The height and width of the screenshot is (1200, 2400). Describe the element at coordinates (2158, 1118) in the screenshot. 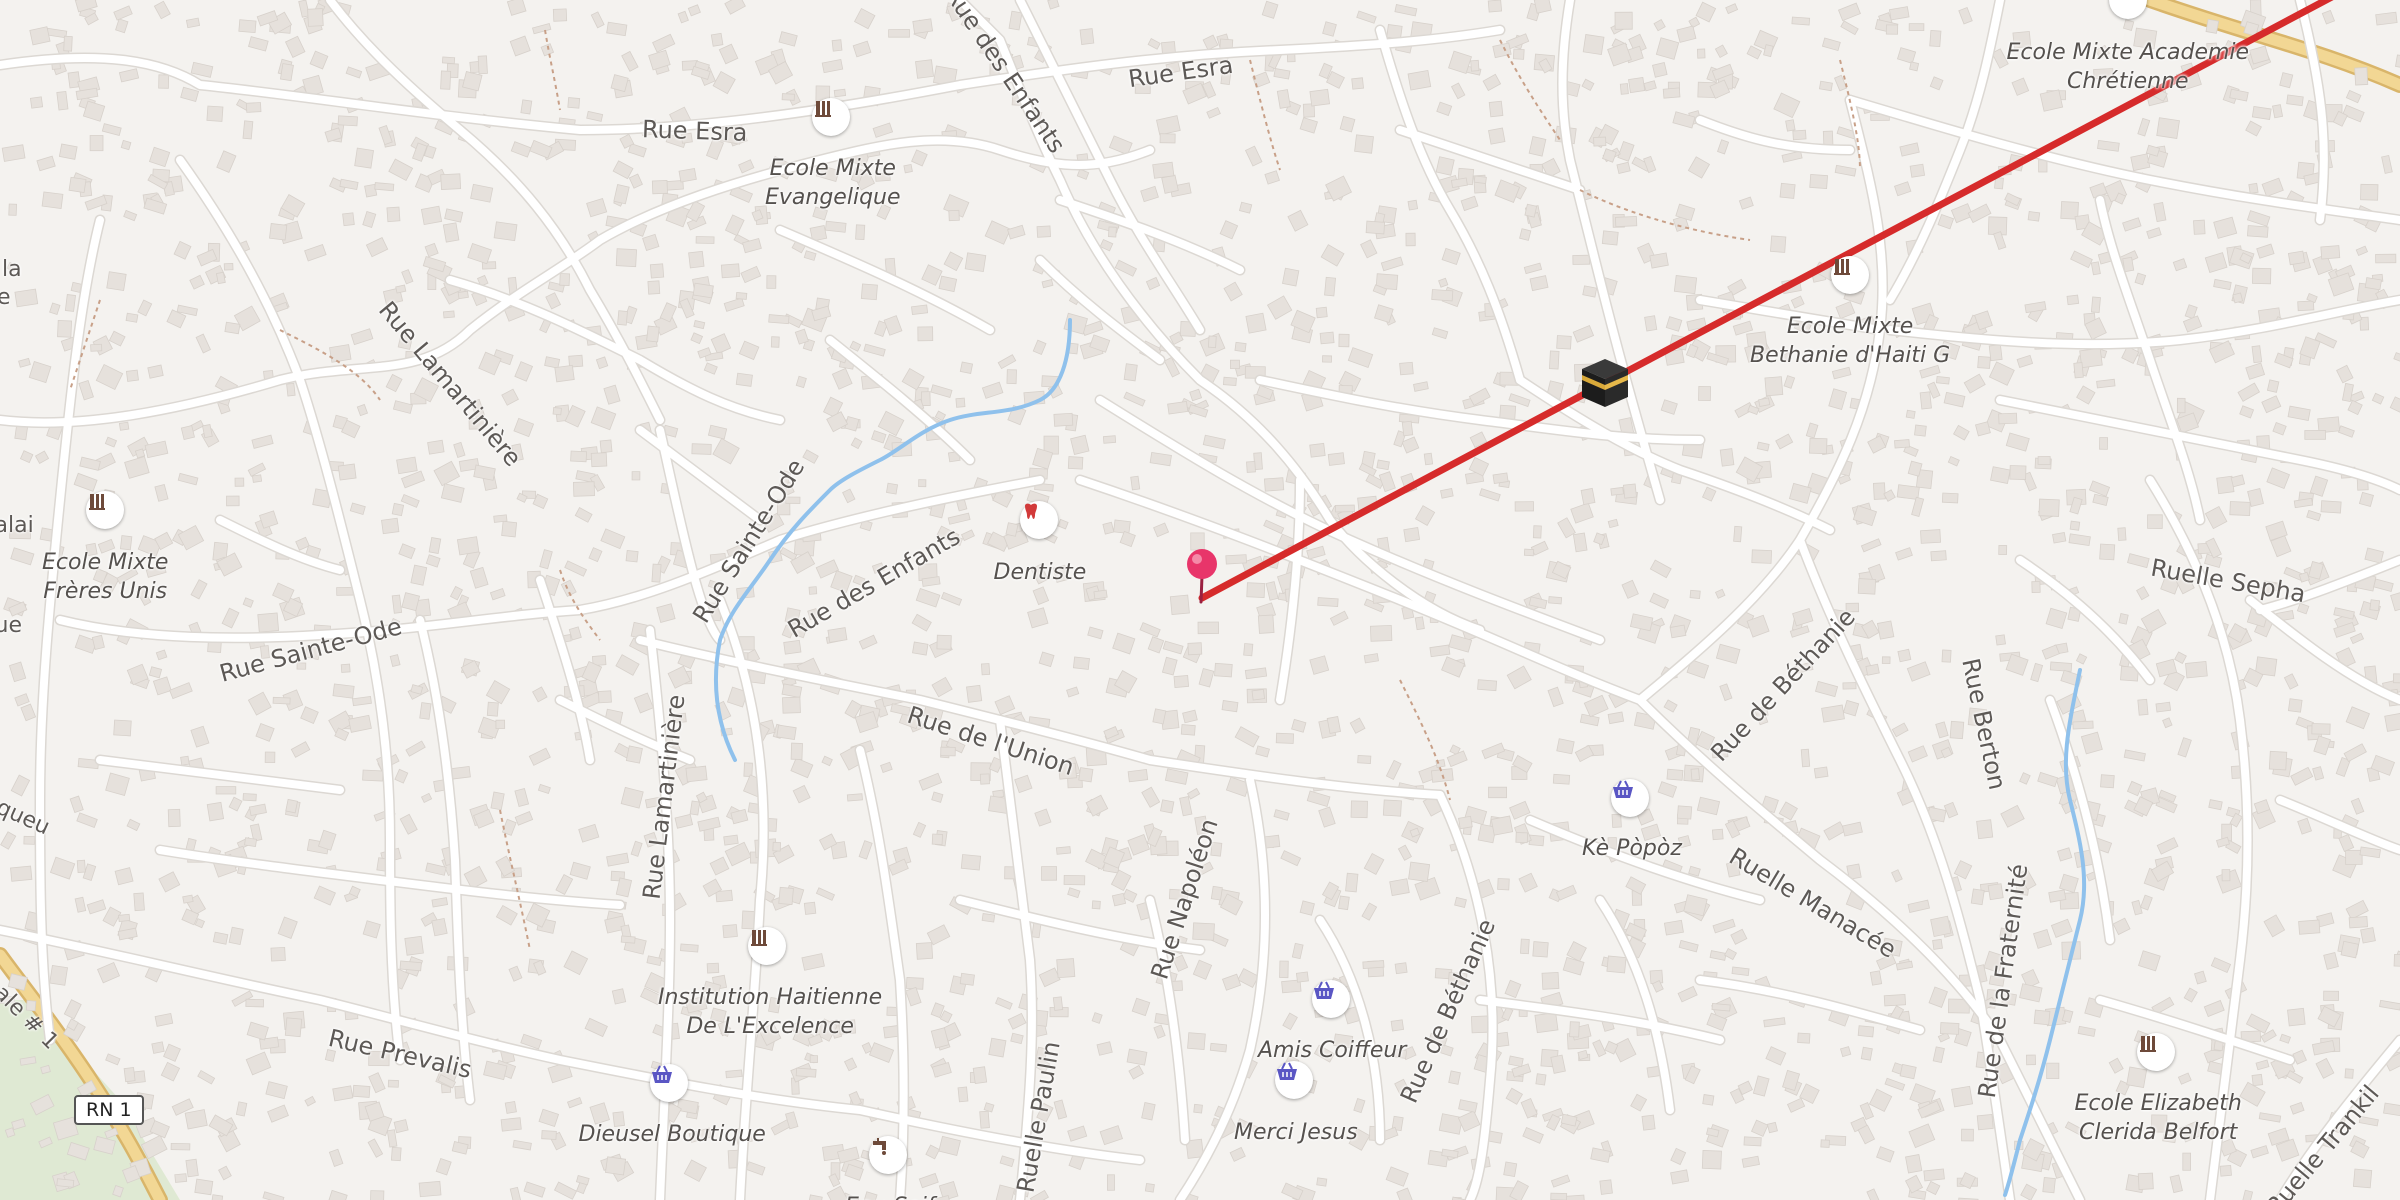

I see `poi-label-ecole-elizabeth: Ecole Elizabeth Clerida Belfort` at that location.